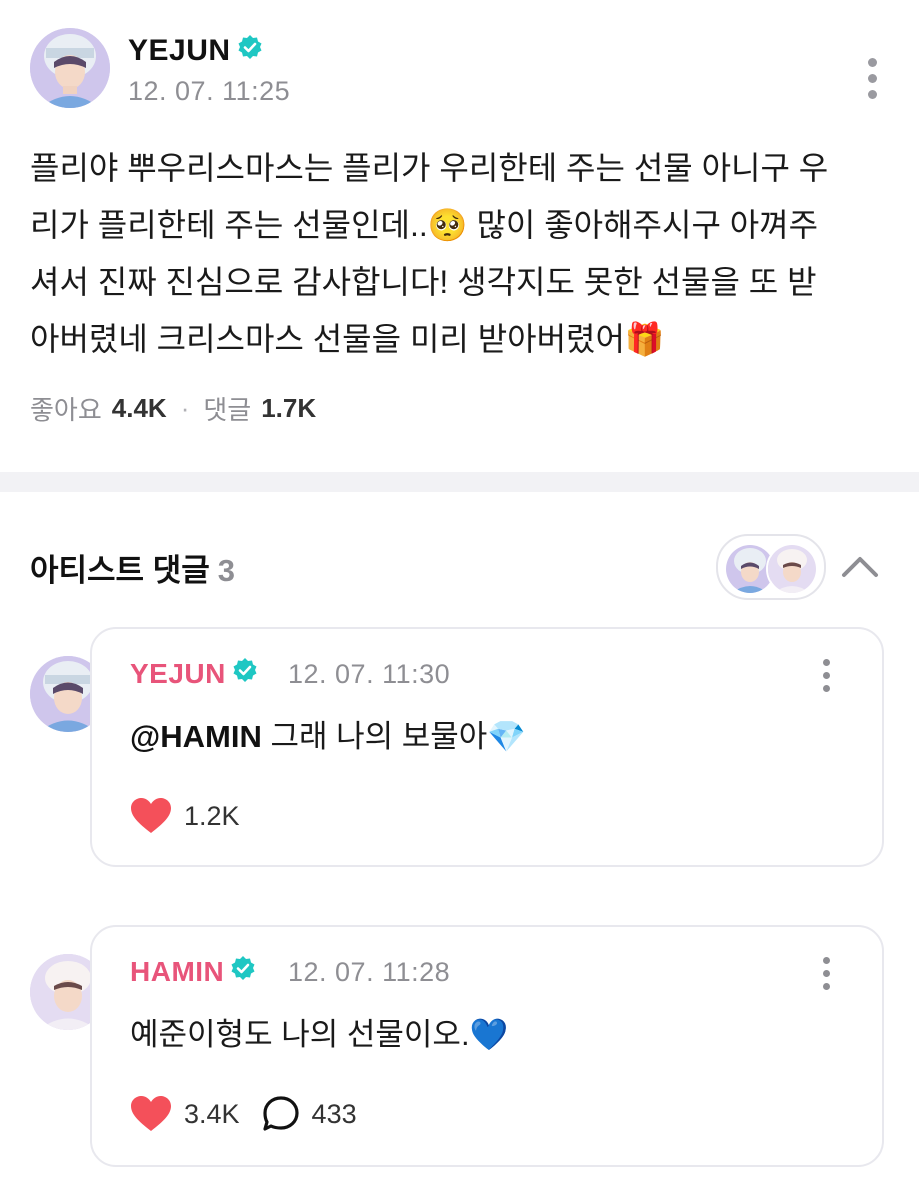 The width and height of the screenshot is (919, 1199). I want to click on comment-actions: 3.4K 433, so click(243, 1114).